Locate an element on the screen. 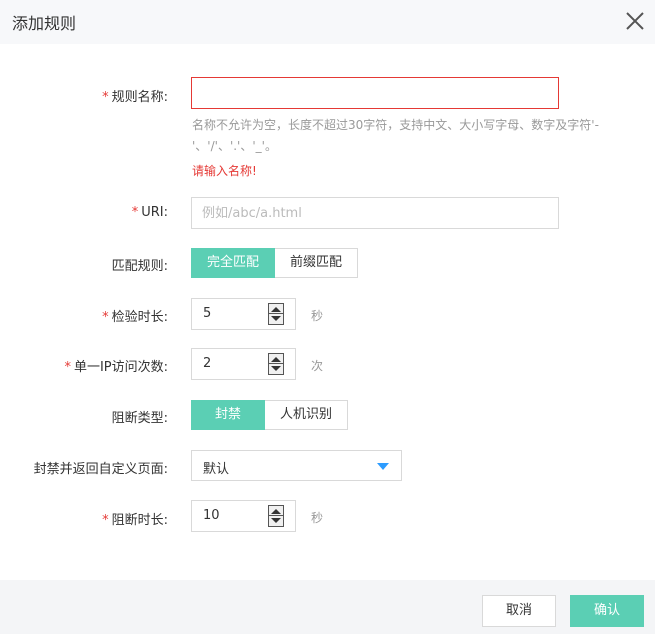 Image resolution: width=655 pixels, height=634 pixels. chevron-down-icon is located at coordinates (383, 466).